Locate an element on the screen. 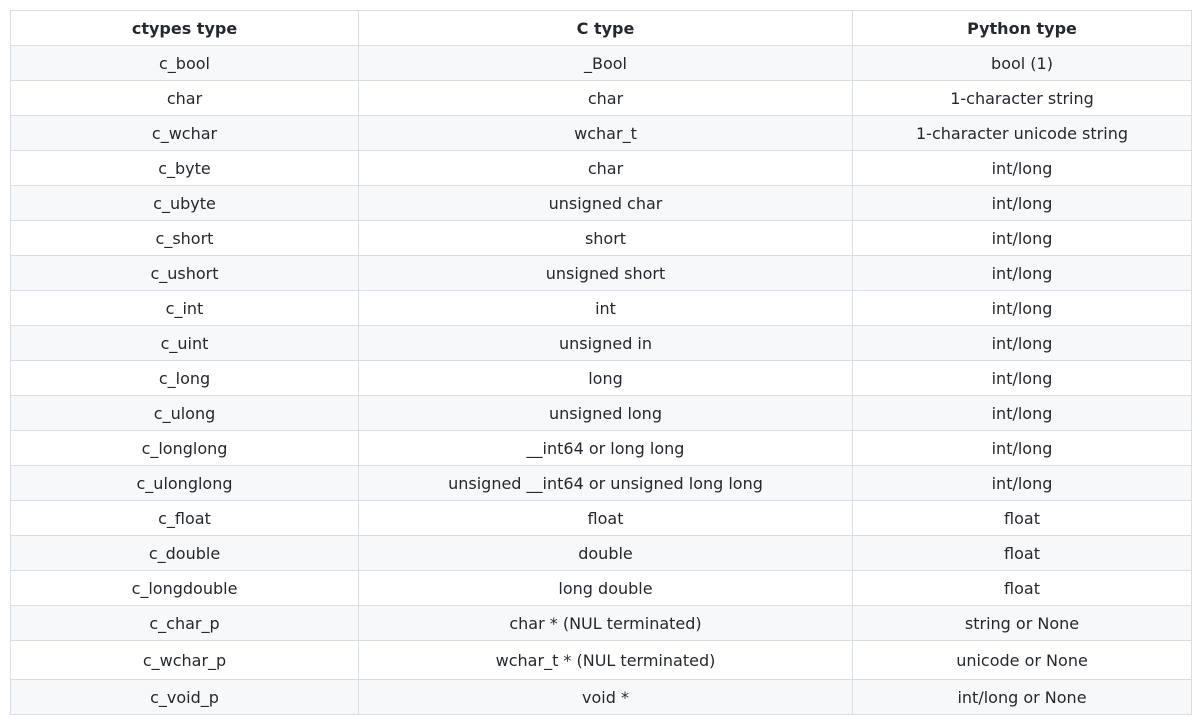 This screenshot has width=1201, height=728. cell-c-type: unsigned __int64 or unsigned long long is located at coordinates (605, 483).